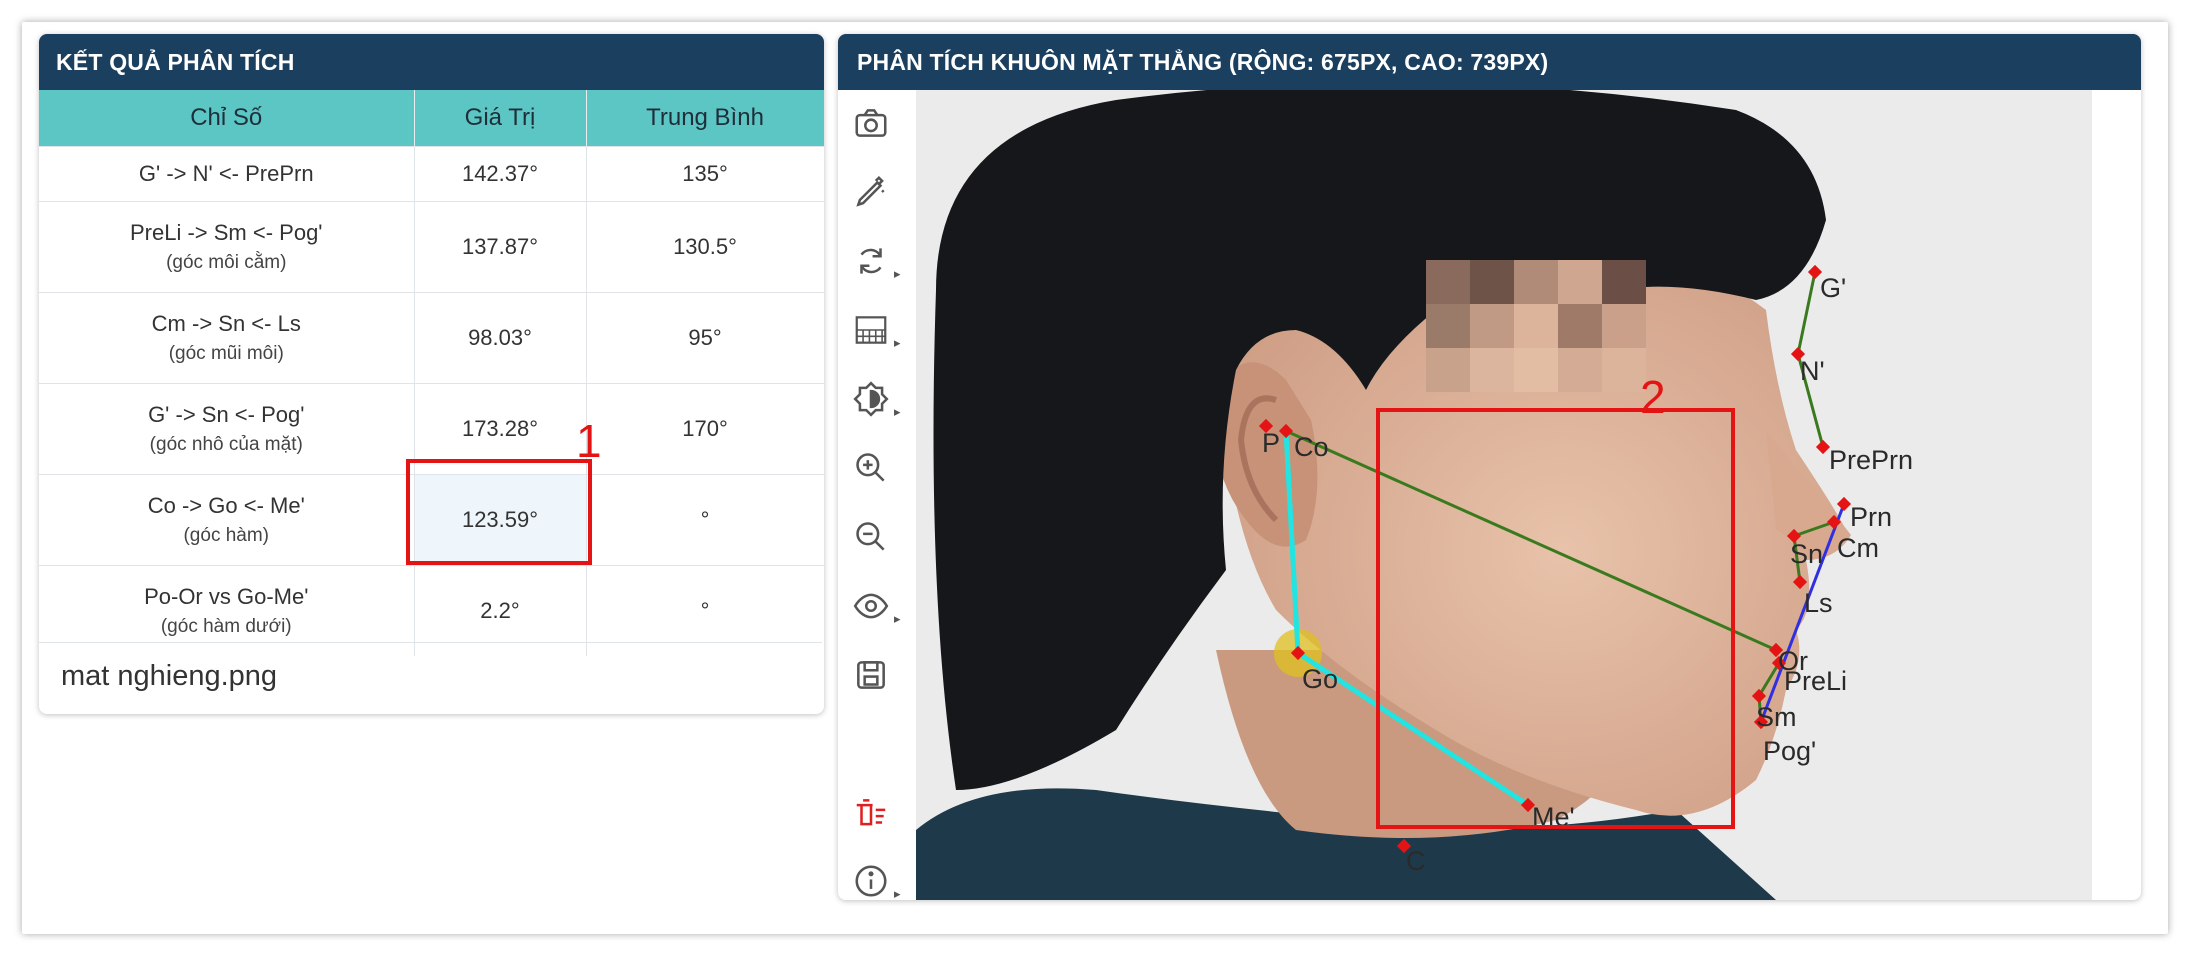 The width and height of the screenshot is (2191, 958). I want to click on mean-cell: 95°, so click(705, 338).